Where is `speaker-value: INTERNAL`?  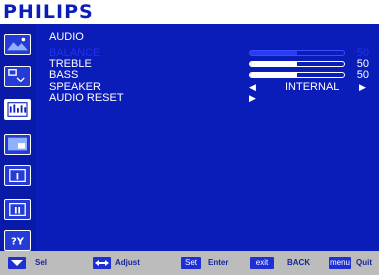
speaker-value: INTERNAL is located at coordinates (312, 87).